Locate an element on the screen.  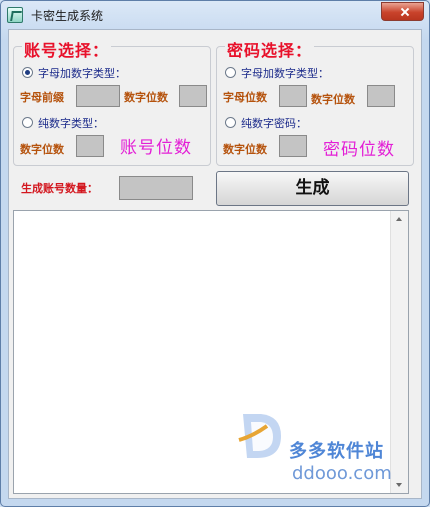
window-title: 卡密生成系统 is located at coordinates (67, 16).